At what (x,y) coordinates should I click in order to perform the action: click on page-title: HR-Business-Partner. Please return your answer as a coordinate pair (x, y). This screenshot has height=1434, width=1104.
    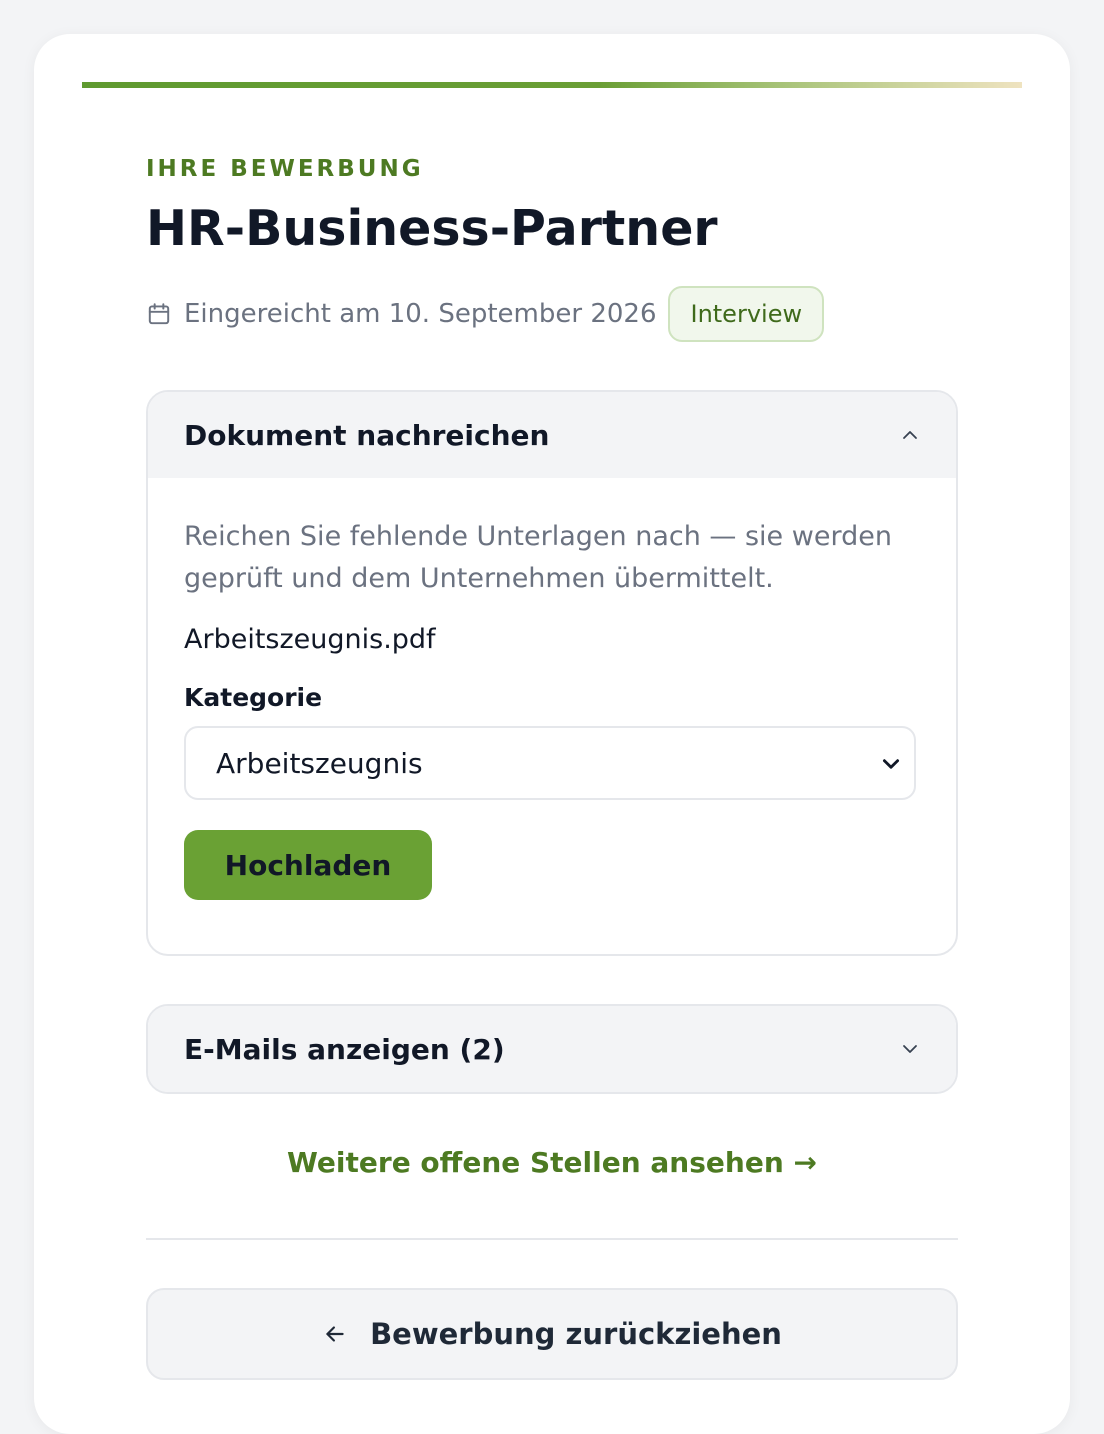
    Looking at the image, I should click on (432, 228).